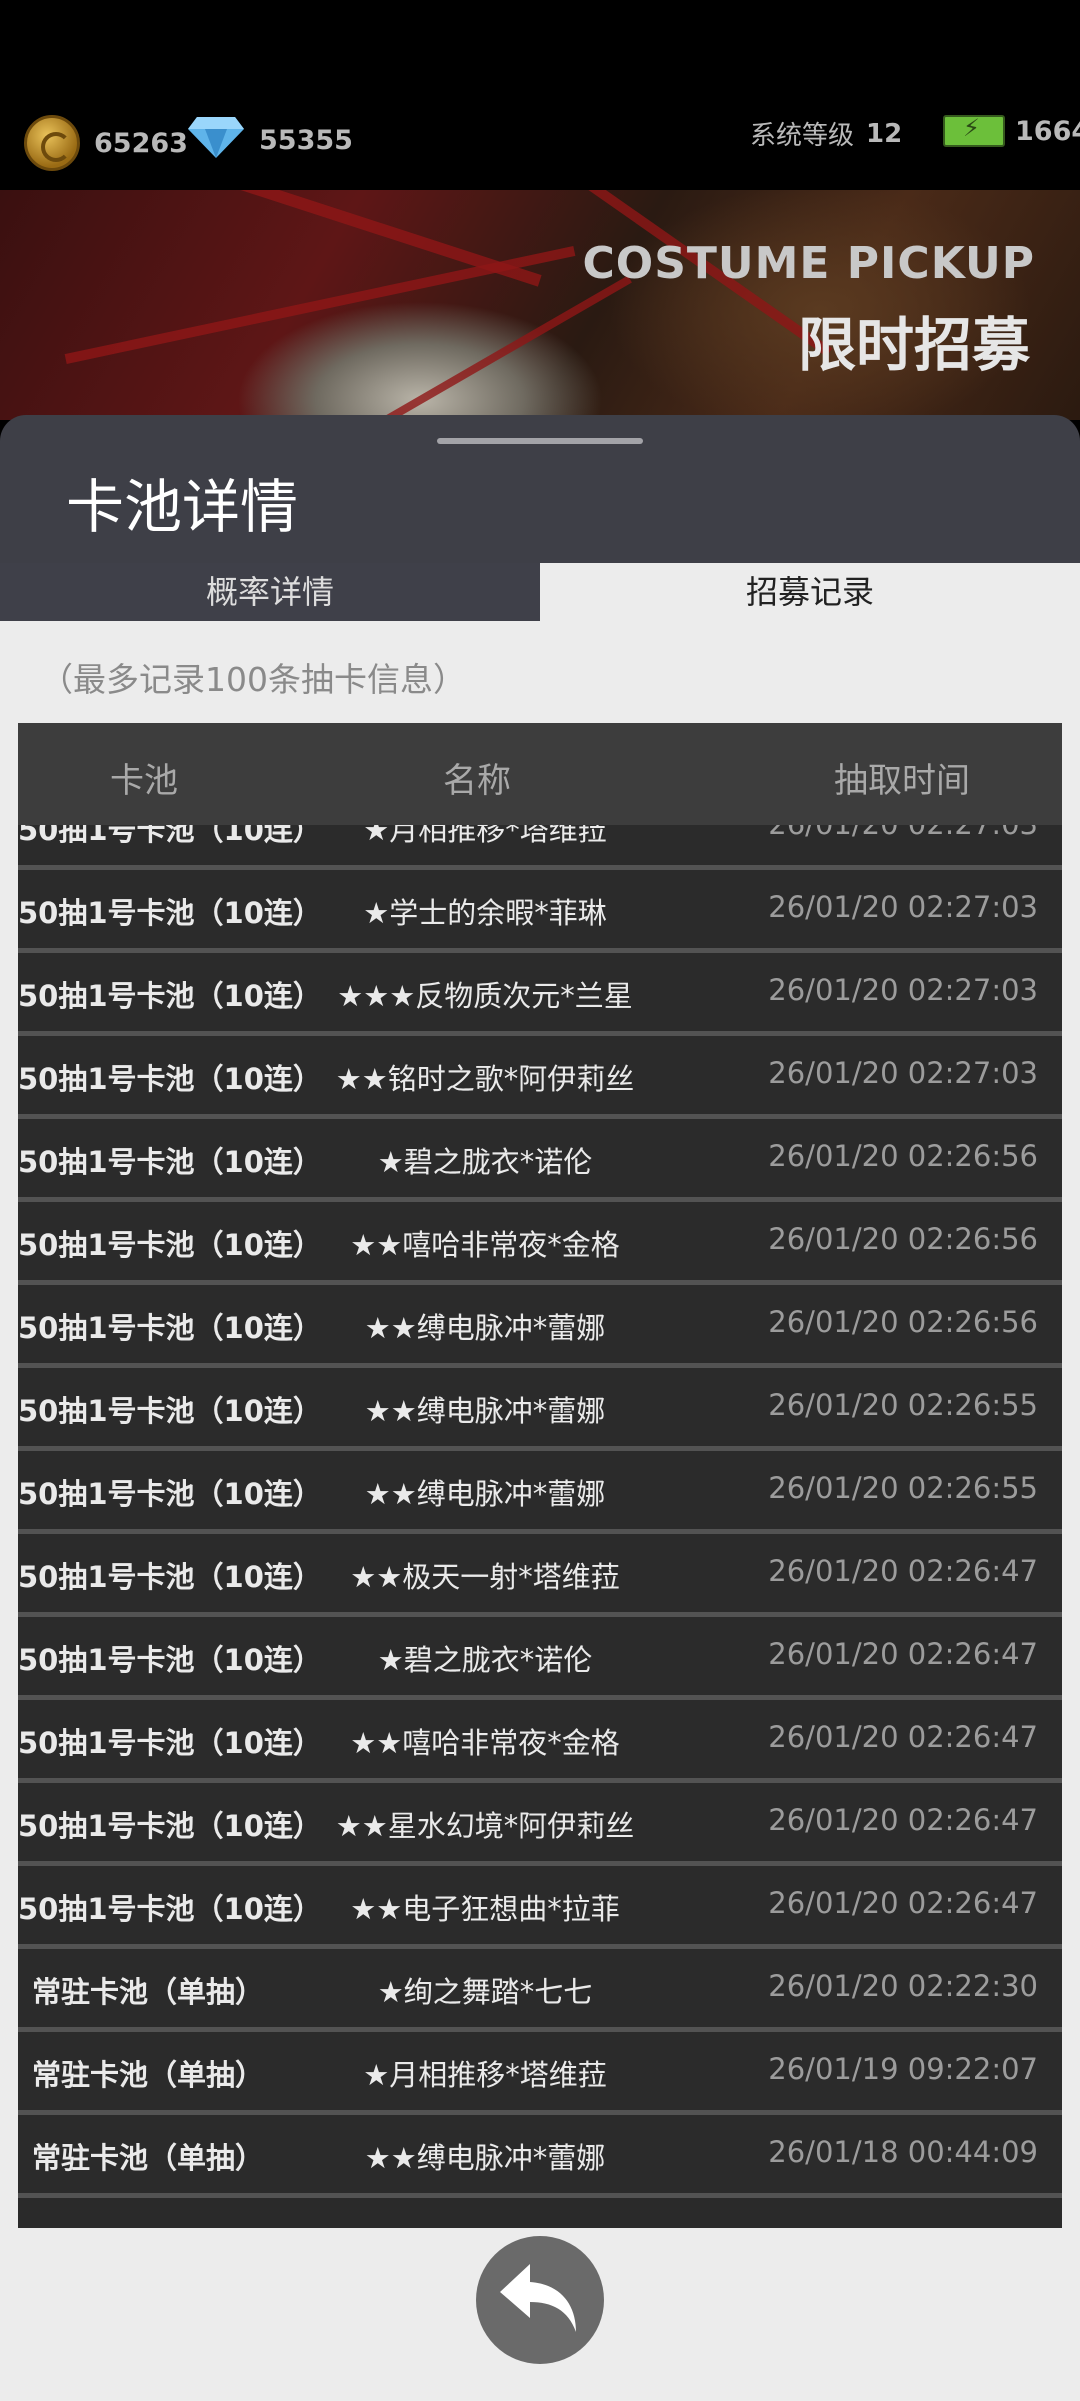 Image resolution: width=1080 pixels, height=2401 pixels. Describe the element at coordinates (485, 996) in the screenshot. I see `row-name: ★★★反物质次元*兰星` at that location.